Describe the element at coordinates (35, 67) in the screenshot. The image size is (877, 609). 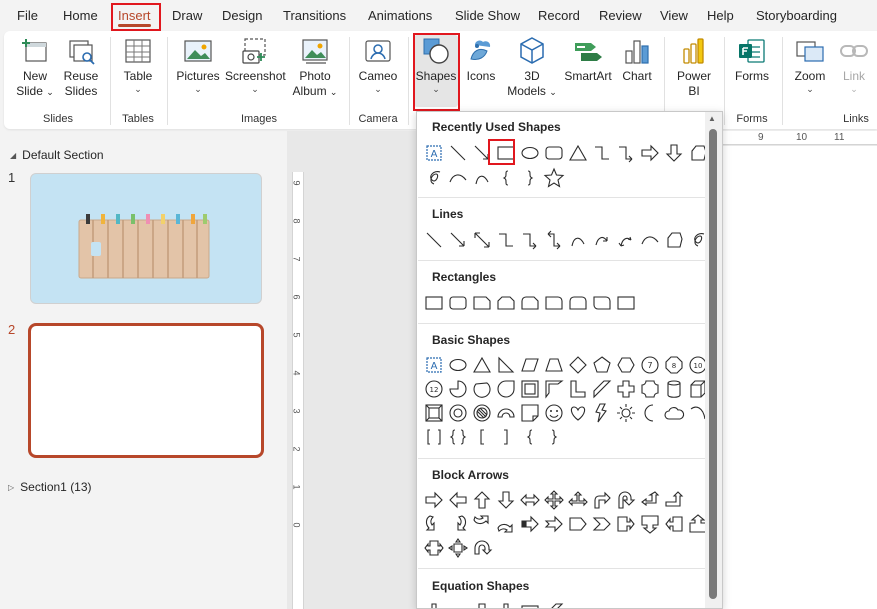
I see `new-slide-button: New Slide ⌄` at that location.